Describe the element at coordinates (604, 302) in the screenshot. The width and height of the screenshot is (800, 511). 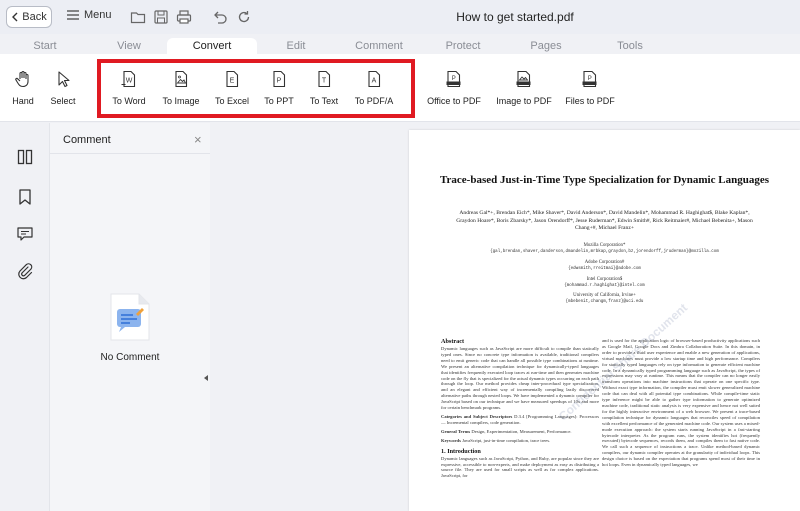
I see `affiliation-email: {mbebenit,changm,franz}@uci.edu` at that location.